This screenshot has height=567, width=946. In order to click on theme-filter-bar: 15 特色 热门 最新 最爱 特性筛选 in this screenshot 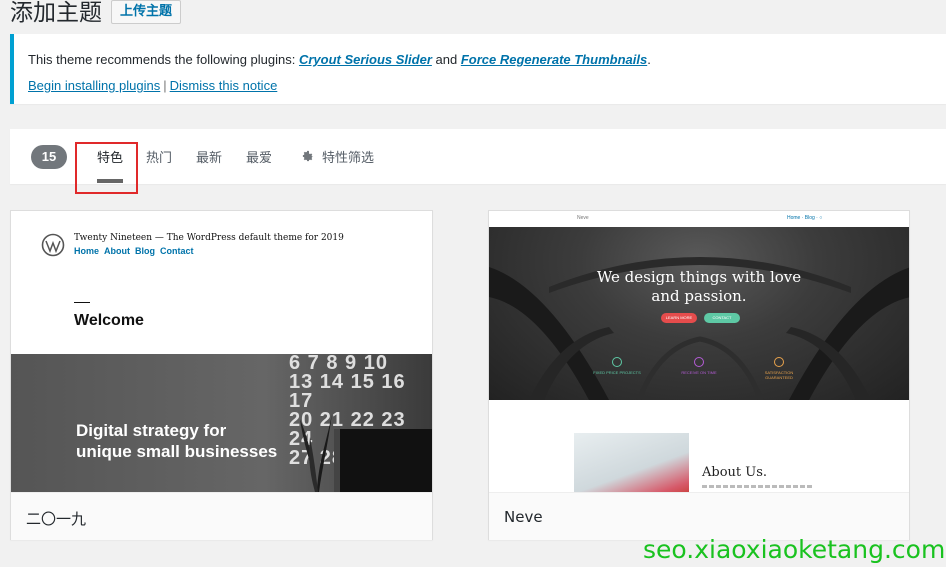, I will do `click(478, 161)`.